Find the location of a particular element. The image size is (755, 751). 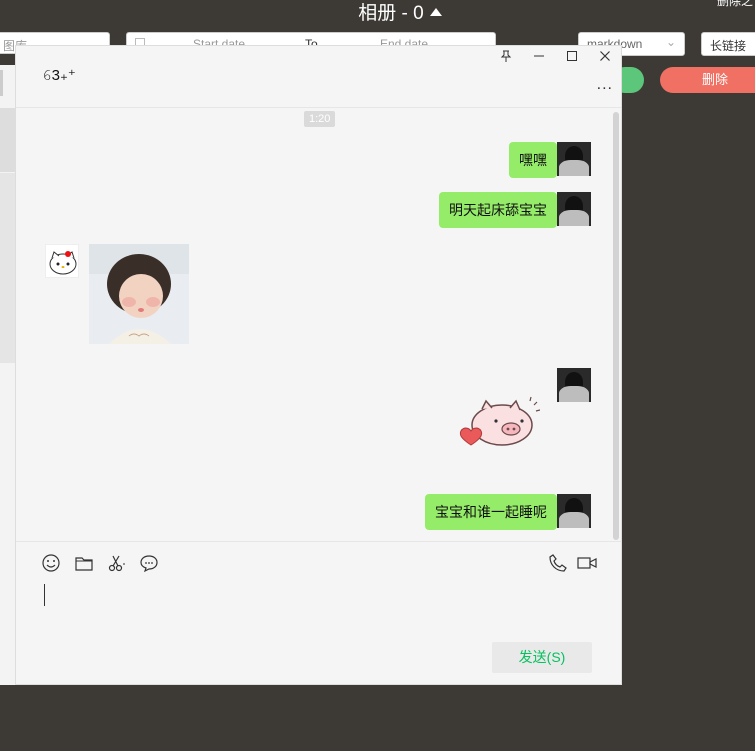

sticker-pig-heart is located at coordinates (498, 420).